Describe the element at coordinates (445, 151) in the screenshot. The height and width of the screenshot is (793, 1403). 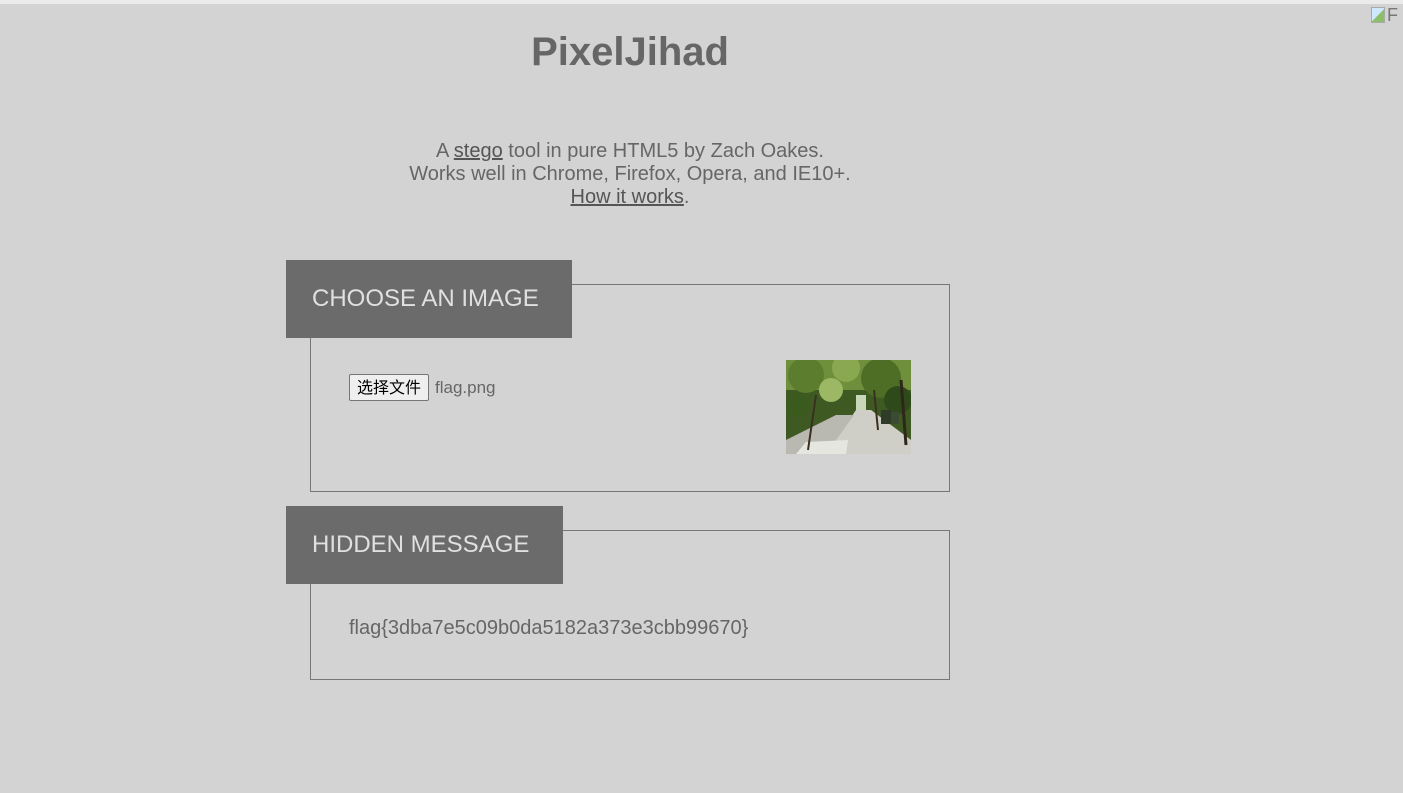
I see `description-prefix: A` at that location.